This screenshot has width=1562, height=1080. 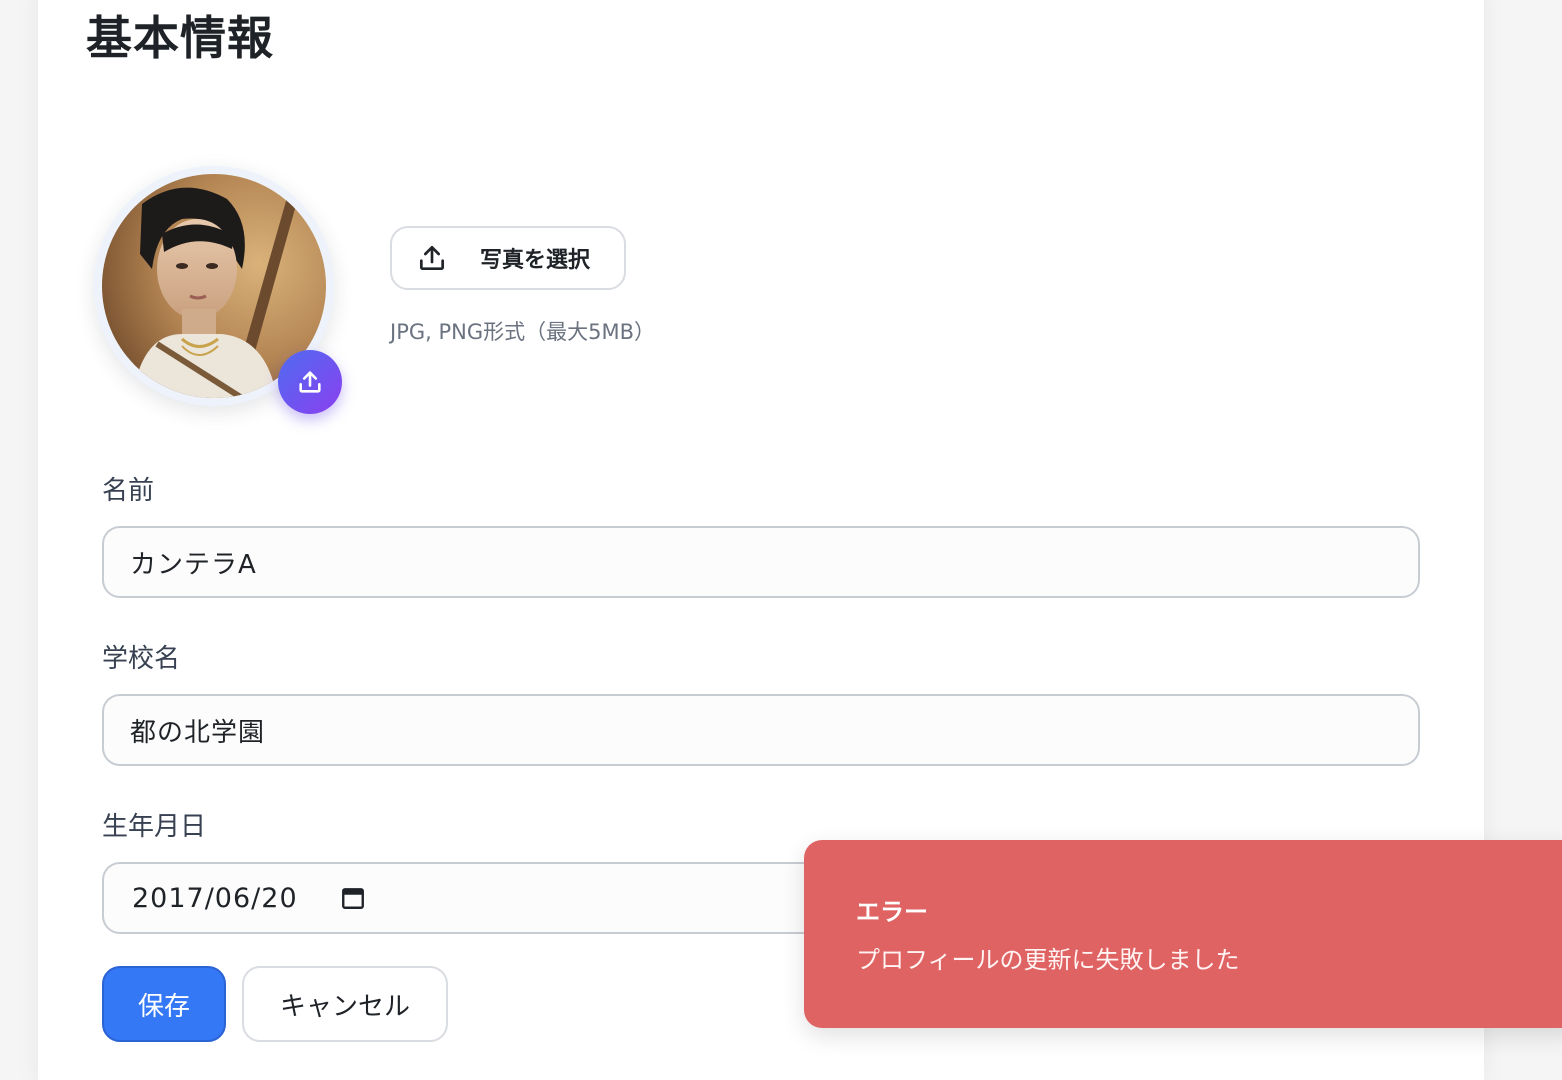 What do you see at coordinates (761, 730) in the screenshot?
I see `school-field: 都の北学園` at bounding box center [761, 730].